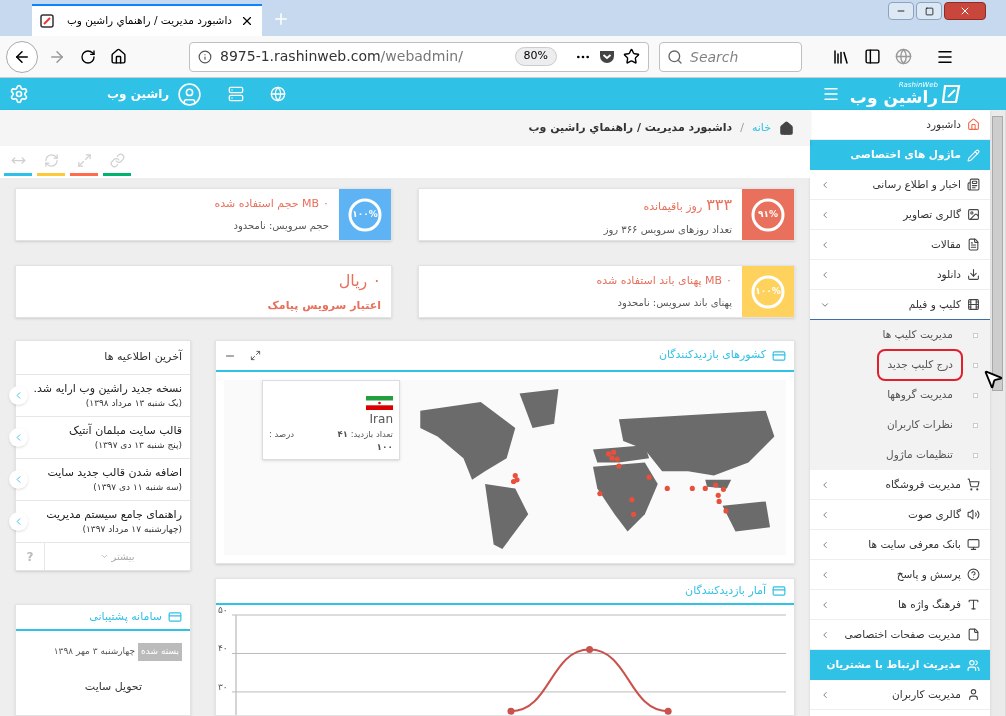 Image resolution: width=1006 pixels, height=716 pixels. I want to click on sidebar-item: مدیریت کاربران, so click(900, 695).